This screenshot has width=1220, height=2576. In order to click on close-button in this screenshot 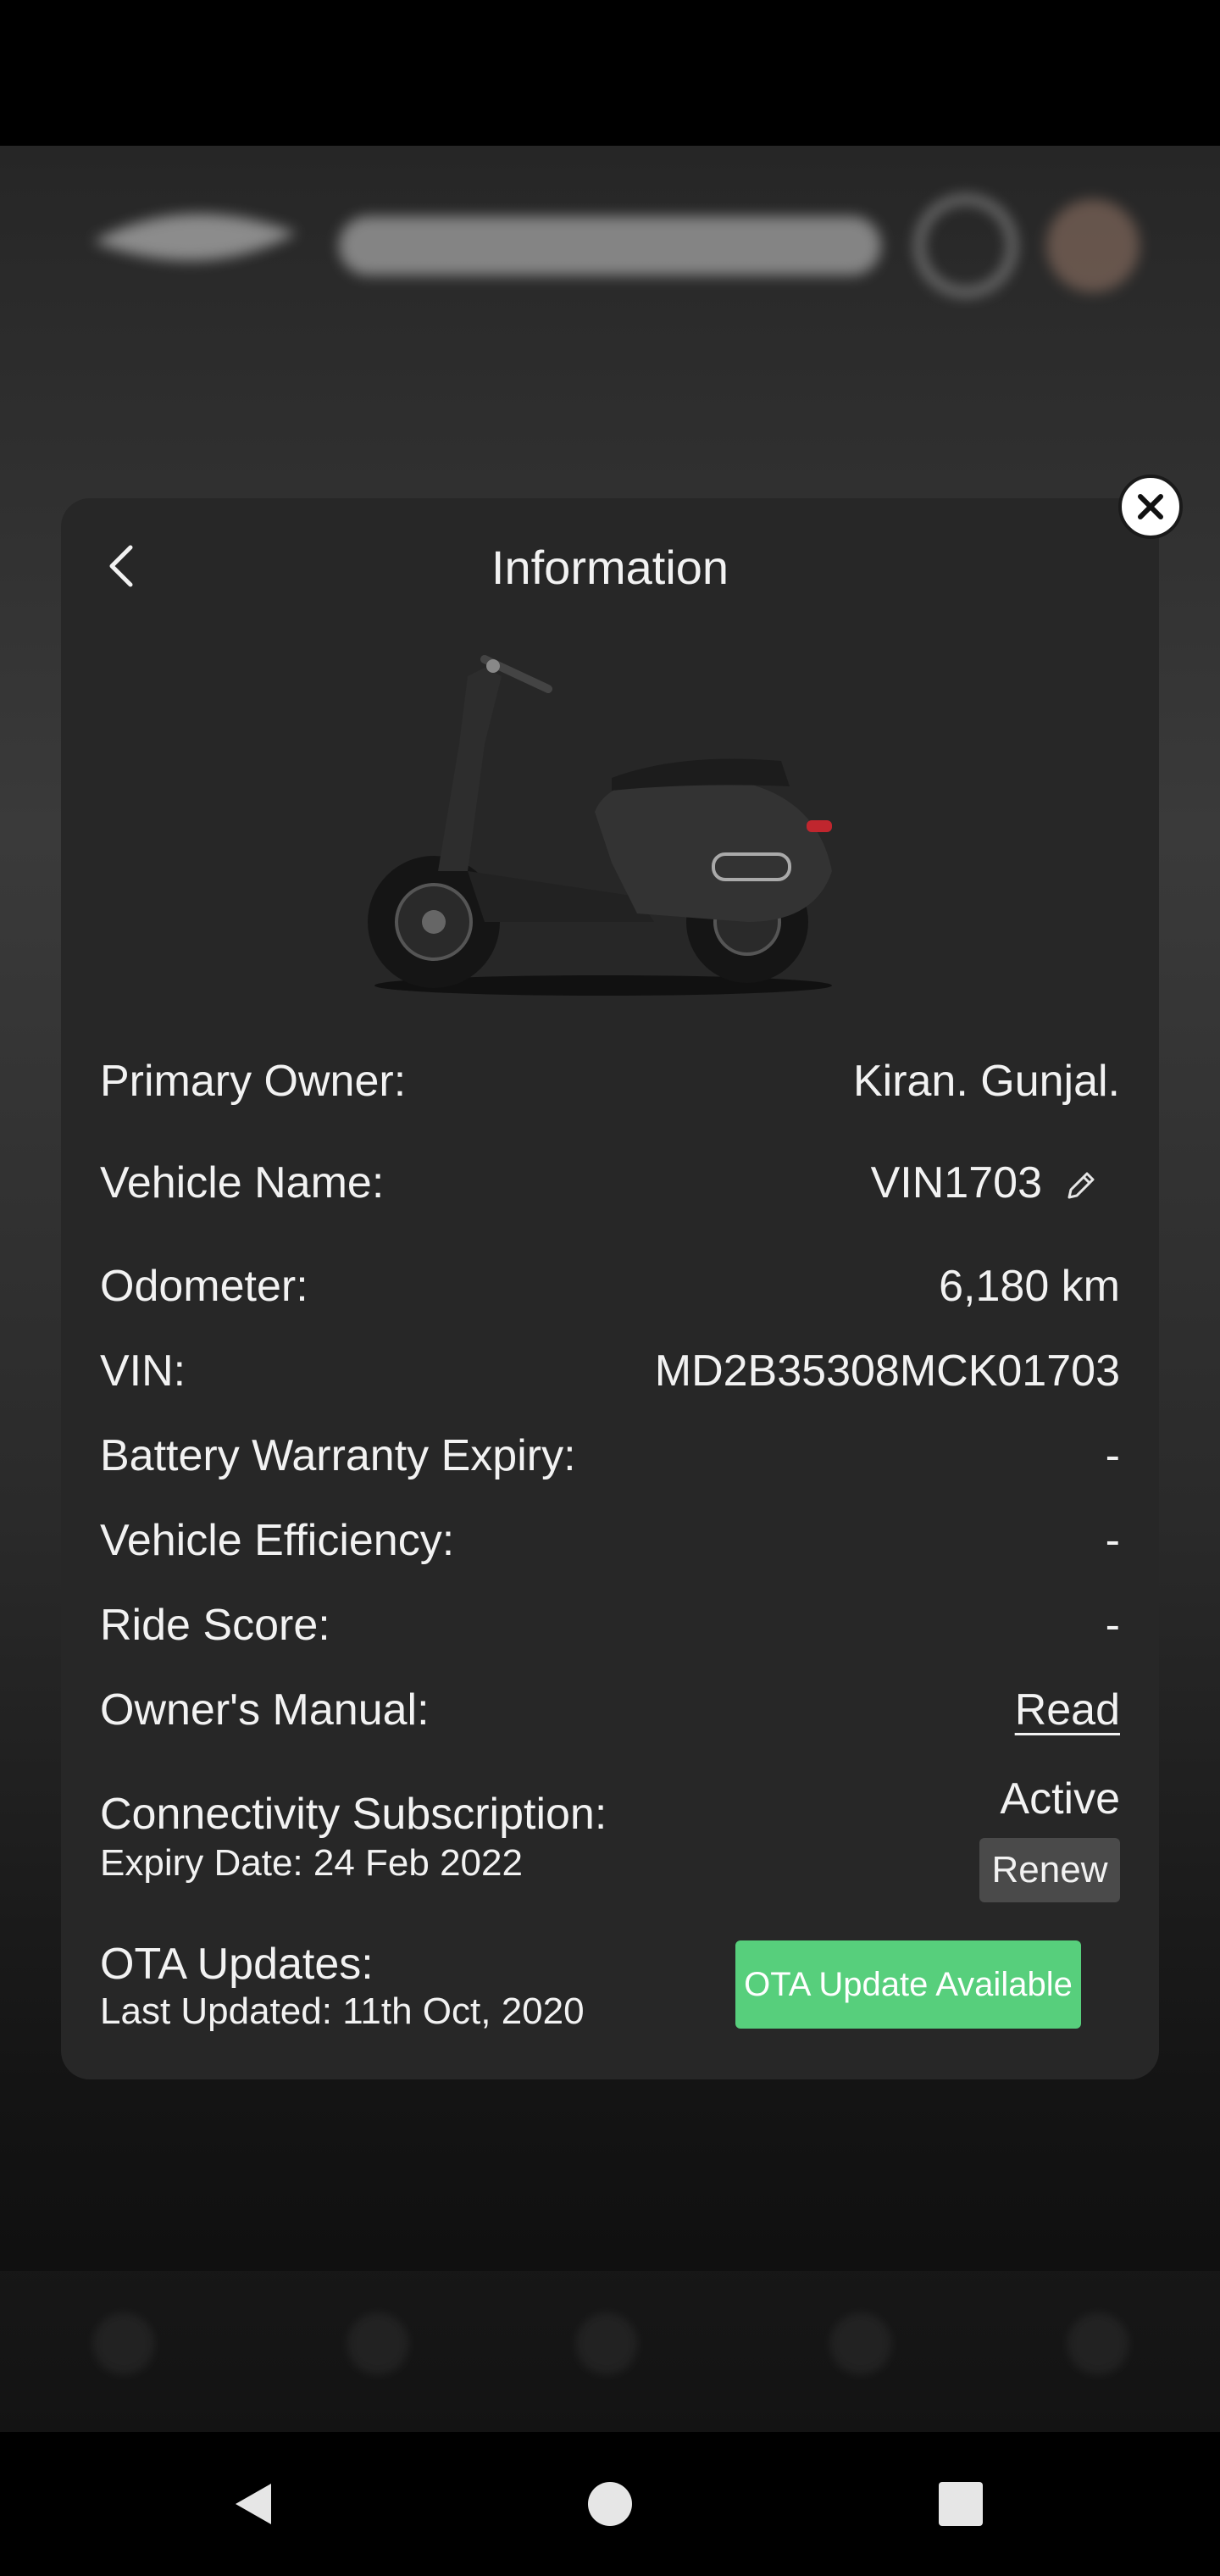, I will do `click(1150, 507)`.